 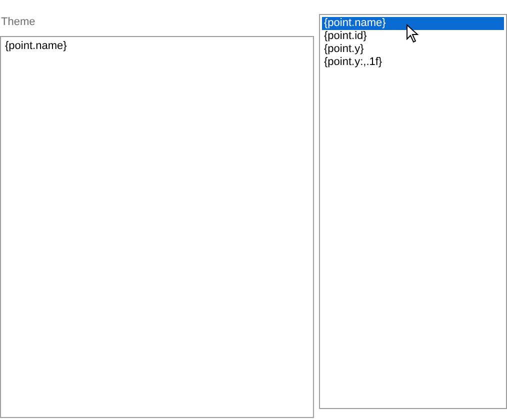 I want to click on theme-label: Theme, so click(x=18, y=23).